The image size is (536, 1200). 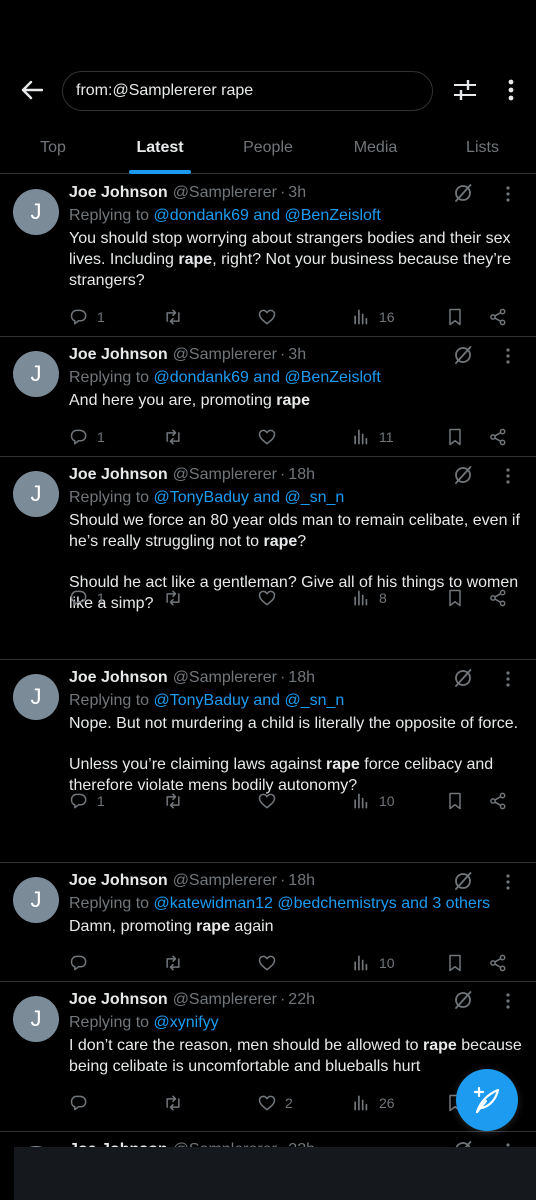 What do you see at coordinates (386, 437) in the screenshot?
I see `views-count: 11` at bounding box center [386, 437].